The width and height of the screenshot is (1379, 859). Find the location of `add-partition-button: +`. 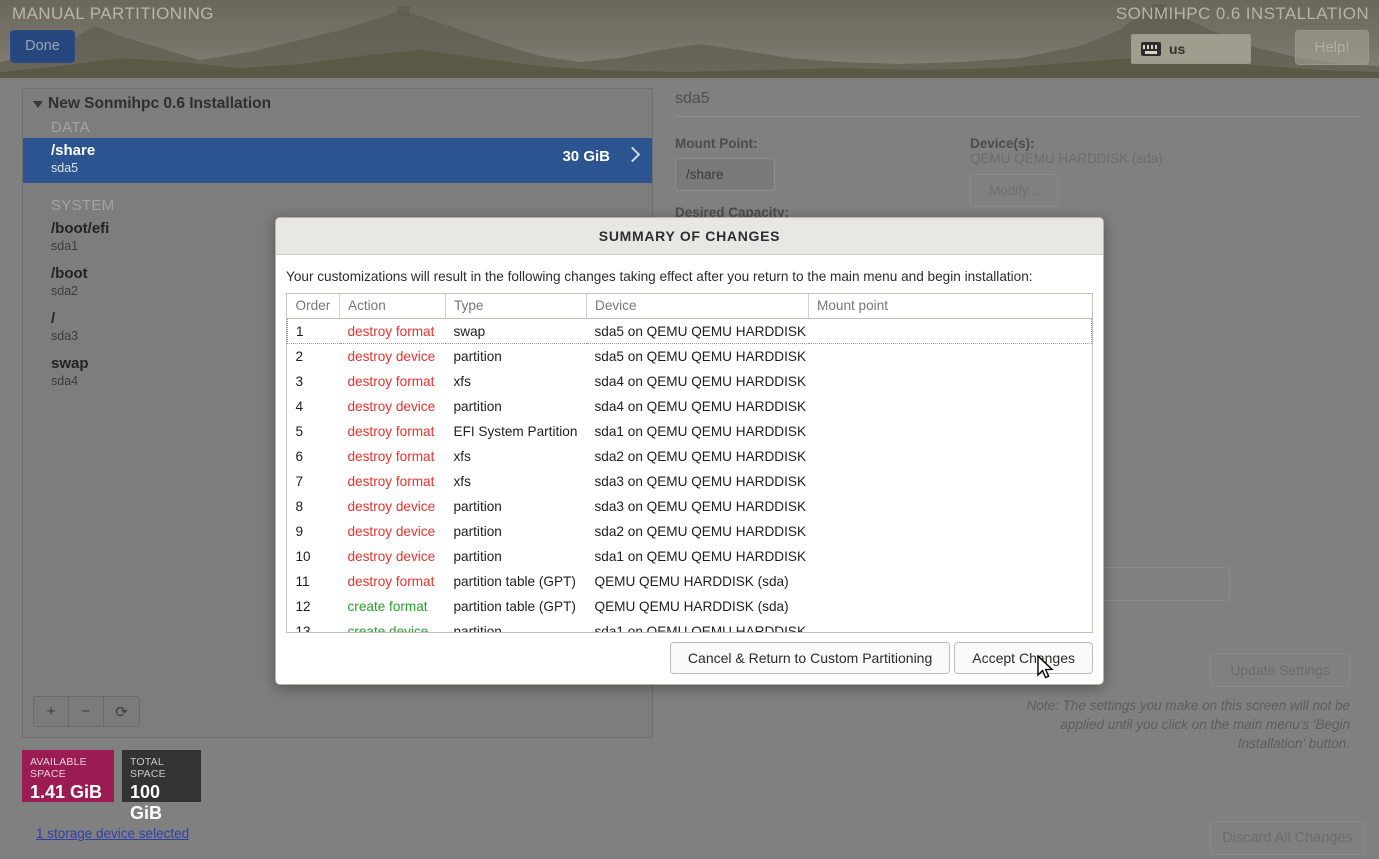

add-partition-button: + is located at coordinates (51, 711).